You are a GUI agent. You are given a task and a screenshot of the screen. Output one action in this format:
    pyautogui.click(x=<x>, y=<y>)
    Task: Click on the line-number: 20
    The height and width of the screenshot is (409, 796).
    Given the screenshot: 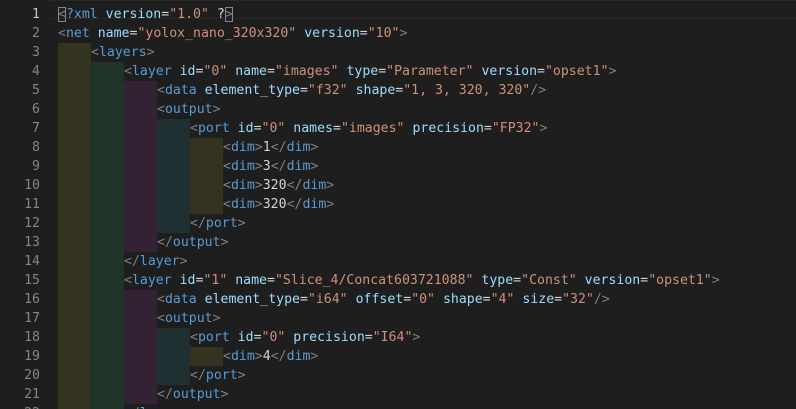 What is the action you would take?
    pyautogui.click(x=32, y=375)
    